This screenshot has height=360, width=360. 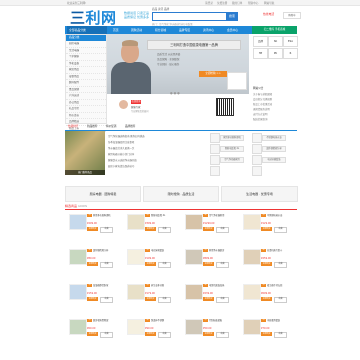 I want to click on tab-sale: 特价促销, so click(x=111, y=127).